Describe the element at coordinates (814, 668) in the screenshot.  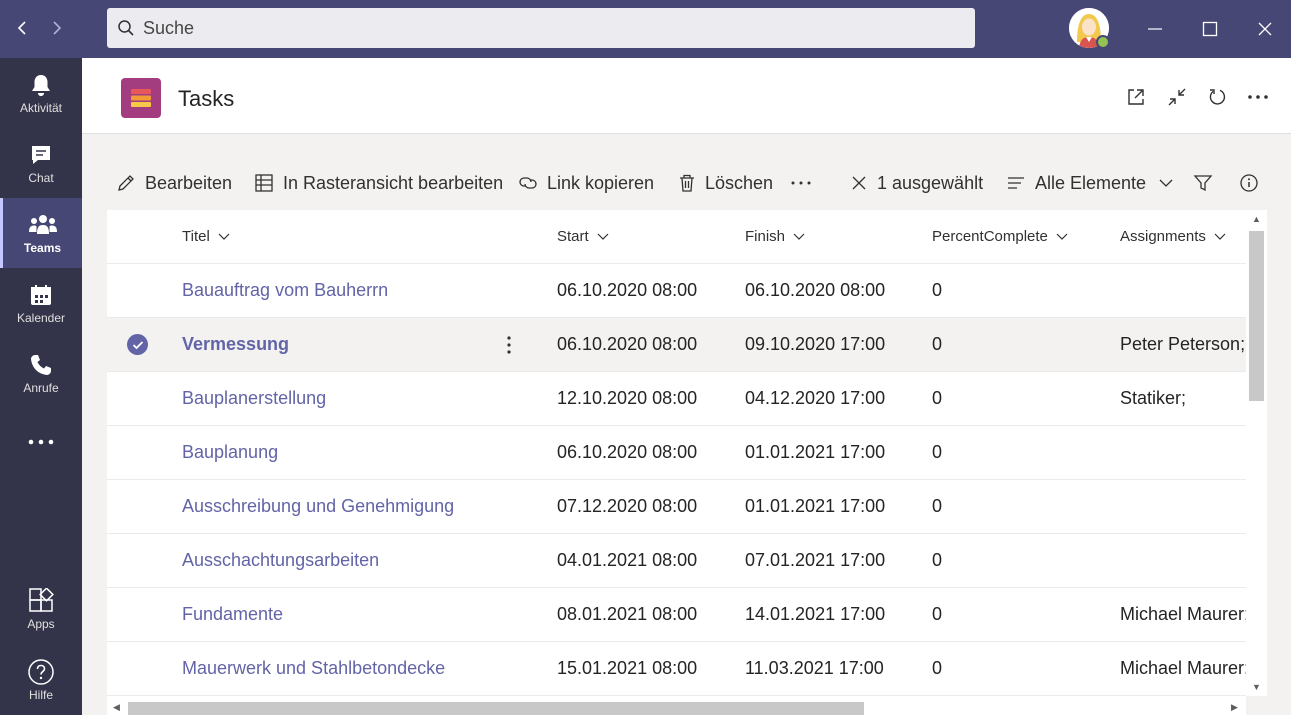
I see `finish-cell: 11.03.2021 17:00` at that location.